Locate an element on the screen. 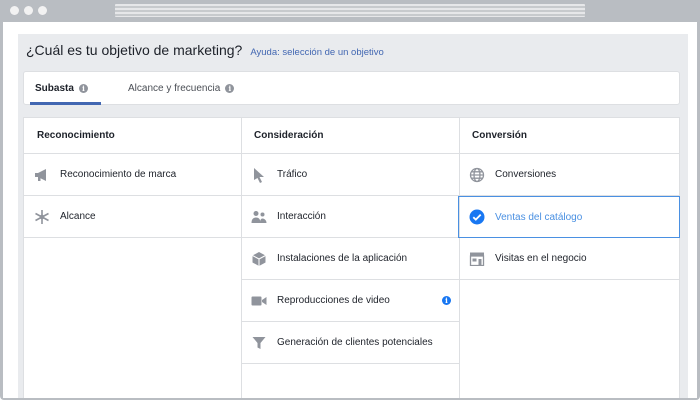 Image resolution: width=700 pixels, height=400 pixels. objective-app-installs: Instalaciones de la aplicación is located at coordinates (350, 259).